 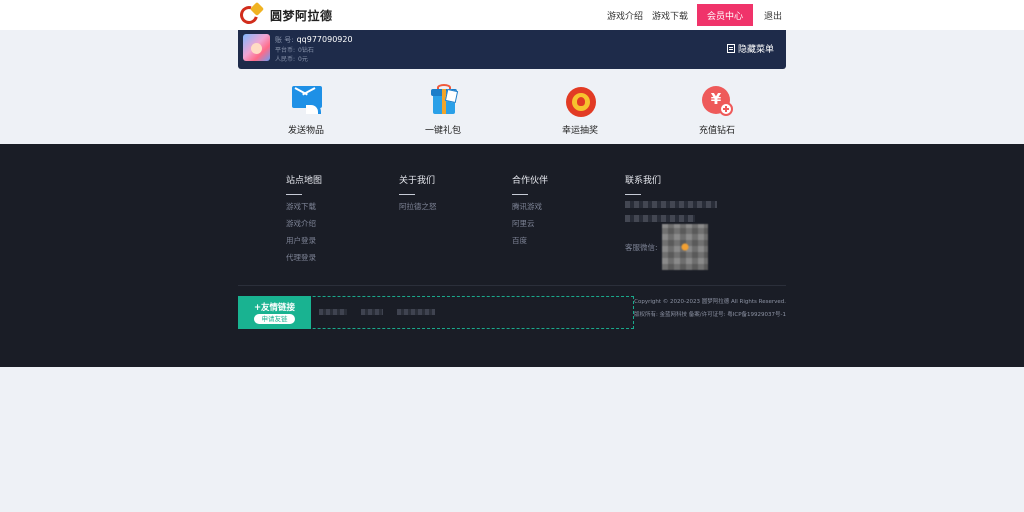 I want to click on footer-contact: 联系我们, so click(x=671, y=201).